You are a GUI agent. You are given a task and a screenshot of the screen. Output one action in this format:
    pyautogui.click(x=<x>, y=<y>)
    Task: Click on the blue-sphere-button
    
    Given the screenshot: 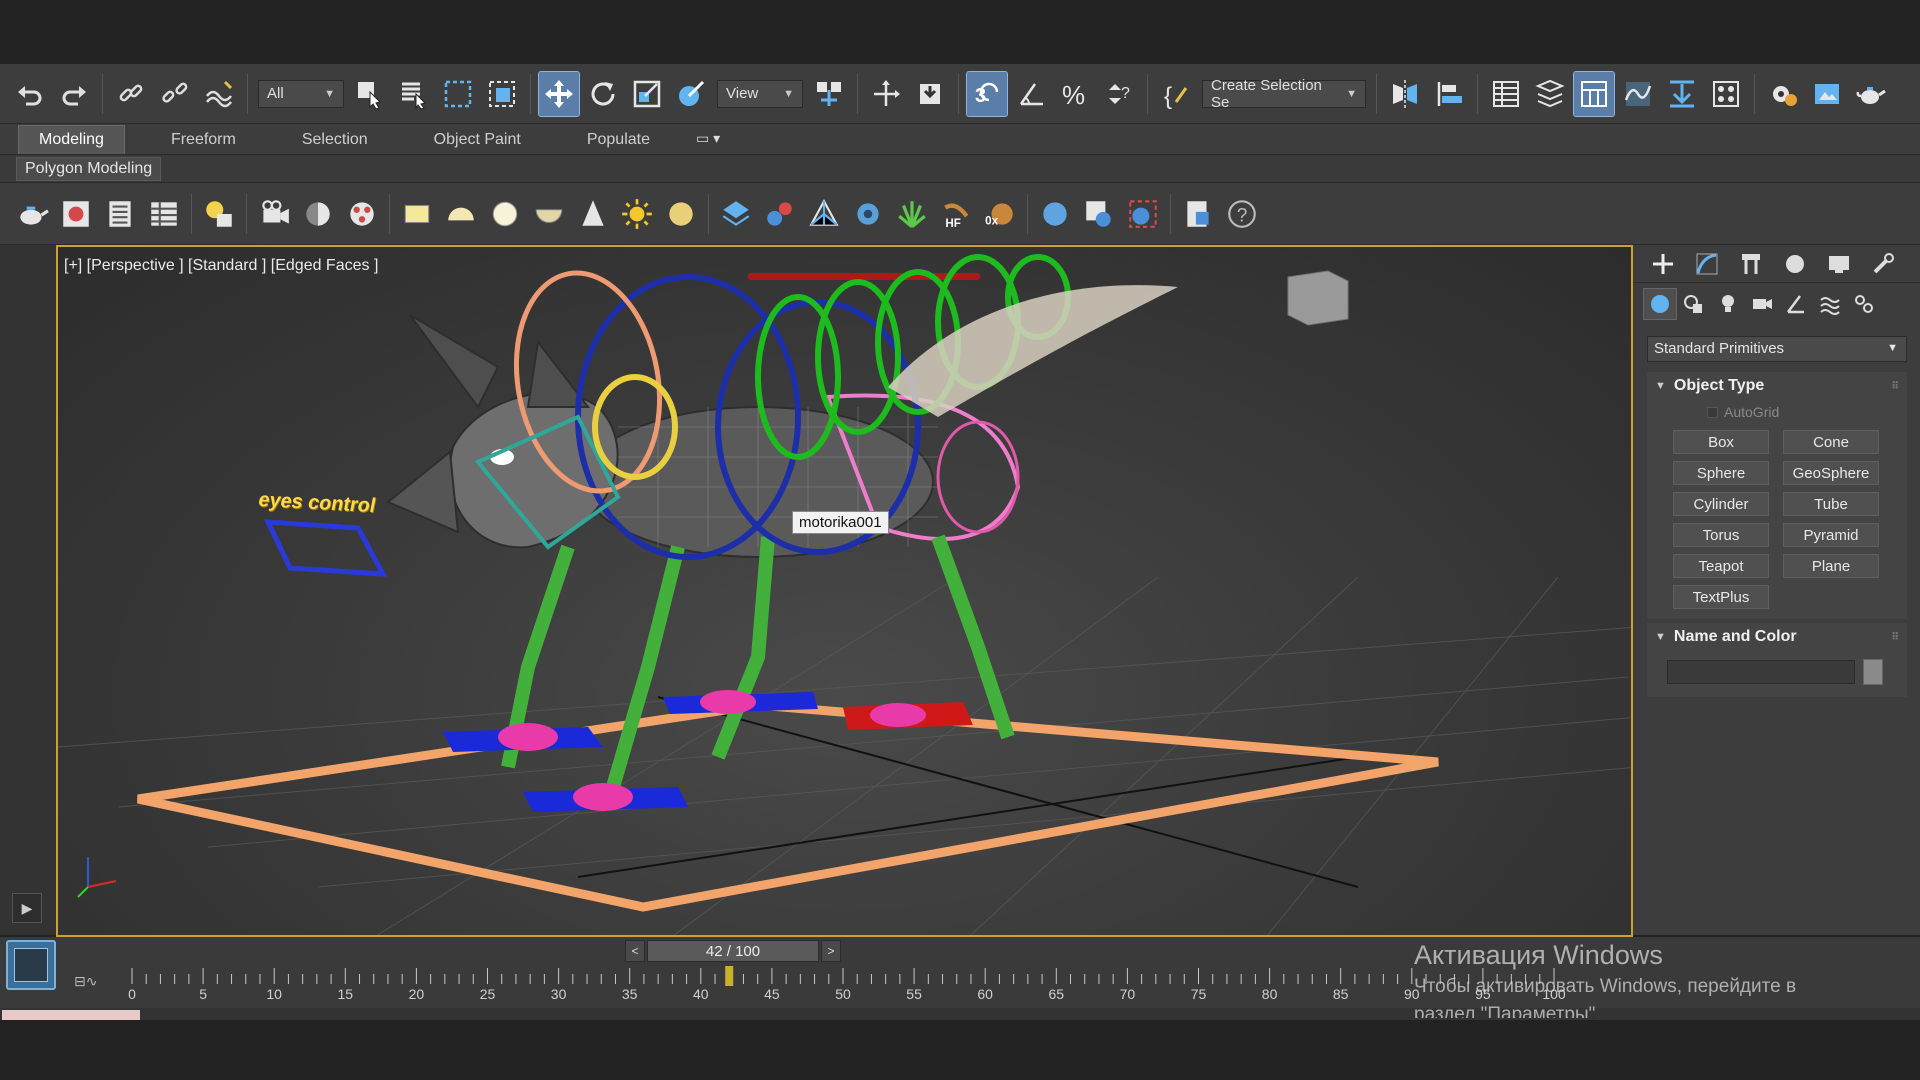 What is the action you would take?
    pyautogui.click(x=1055, y=214)
    